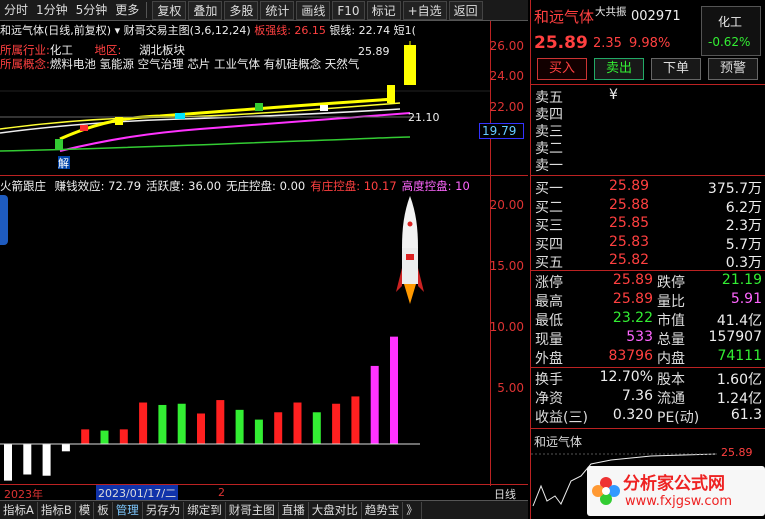 The width and height of the screenshot is (765, 519). What do you see at coordinates (562, 69) in the screenshot?
I see `buy-button: 买入` at bounding box center [562, 69].